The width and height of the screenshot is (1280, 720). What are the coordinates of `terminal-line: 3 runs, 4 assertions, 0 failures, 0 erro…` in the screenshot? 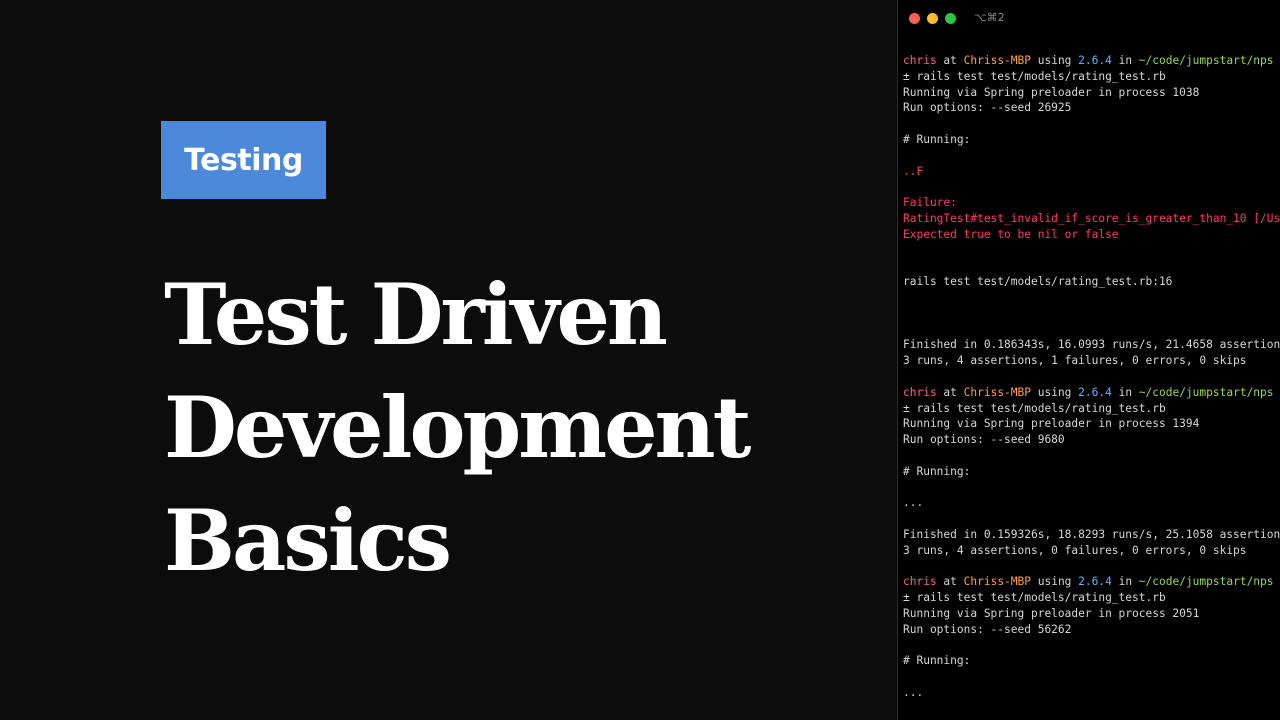 It's located at (1075, 550).